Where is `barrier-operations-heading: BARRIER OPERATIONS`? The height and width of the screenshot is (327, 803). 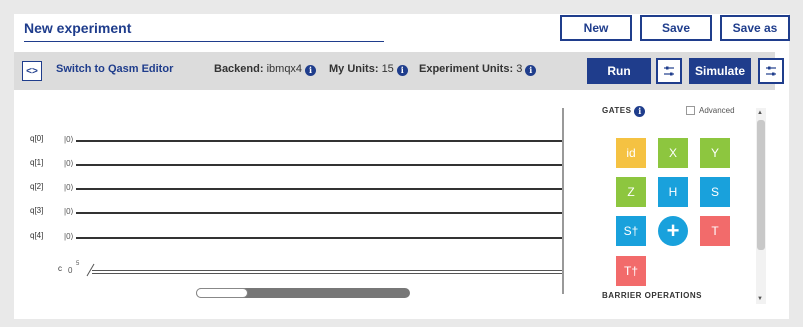
barrier-operations-heading: BARRIER OPERATIONS is located at coordinates (652, 295).